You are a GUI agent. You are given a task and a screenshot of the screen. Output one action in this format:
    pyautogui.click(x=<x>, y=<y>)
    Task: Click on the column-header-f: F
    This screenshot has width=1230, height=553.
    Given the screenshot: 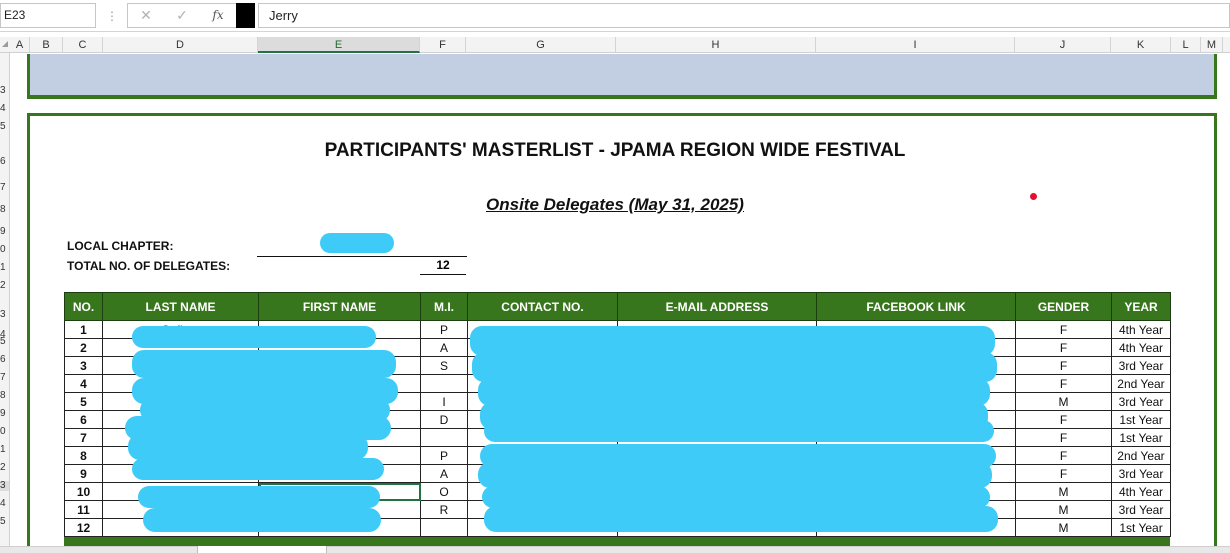 What is the action you would take?
    pyautogui.click(x=443, y=45)
    